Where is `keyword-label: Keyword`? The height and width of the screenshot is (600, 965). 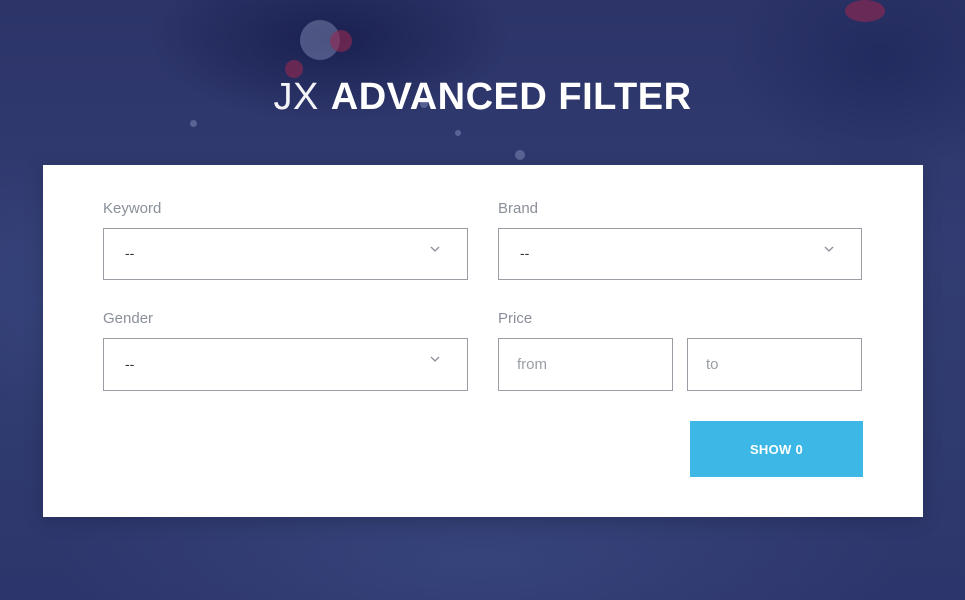
keyword-label: Keyword is located at coordinates (132, 208).